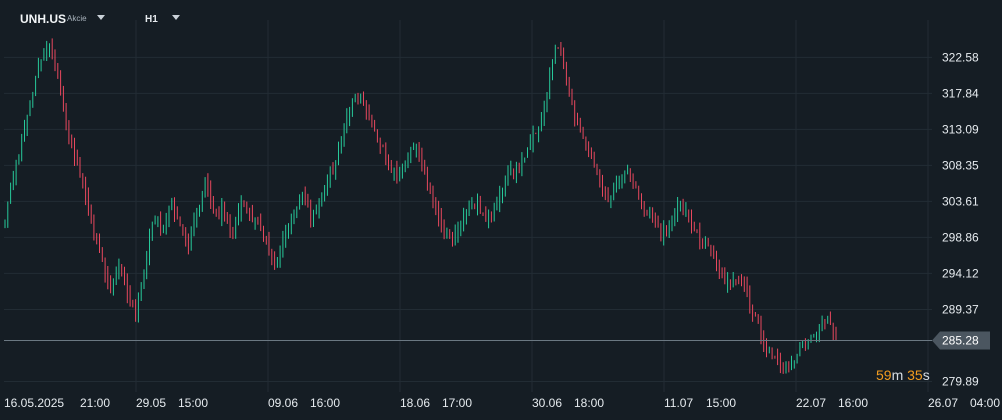 The width and height of the screenshot is (1002, 420). What do you see at coordinates (457, 403) in the screenshot?
I see `x-tick-label: 17:00` at bounding box center [457, 403].